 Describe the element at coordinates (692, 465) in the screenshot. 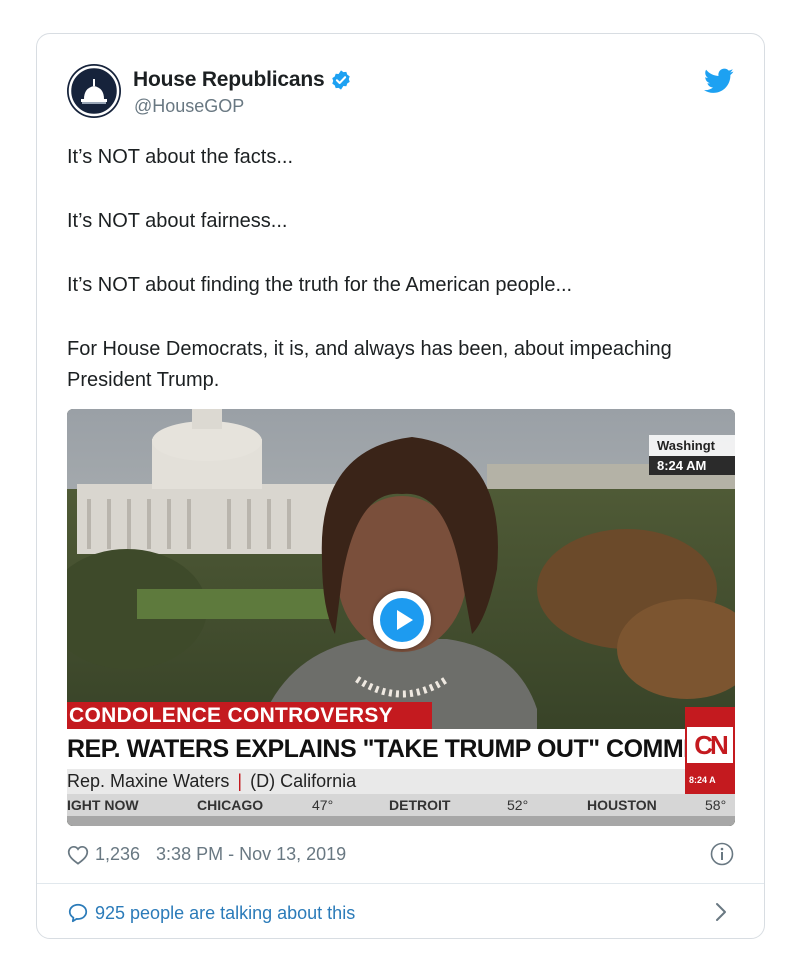

I see `video-location-time: 8:24 AM` at that location.